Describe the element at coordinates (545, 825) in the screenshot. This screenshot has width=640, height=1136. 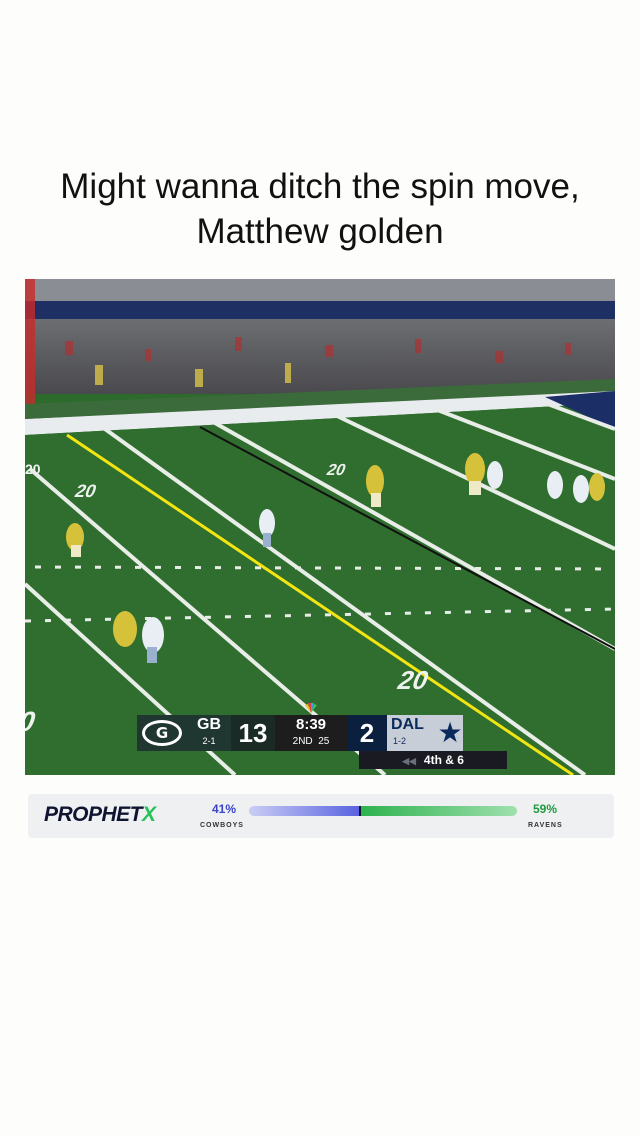
I see `right-team-label: RAVENS` at that location.